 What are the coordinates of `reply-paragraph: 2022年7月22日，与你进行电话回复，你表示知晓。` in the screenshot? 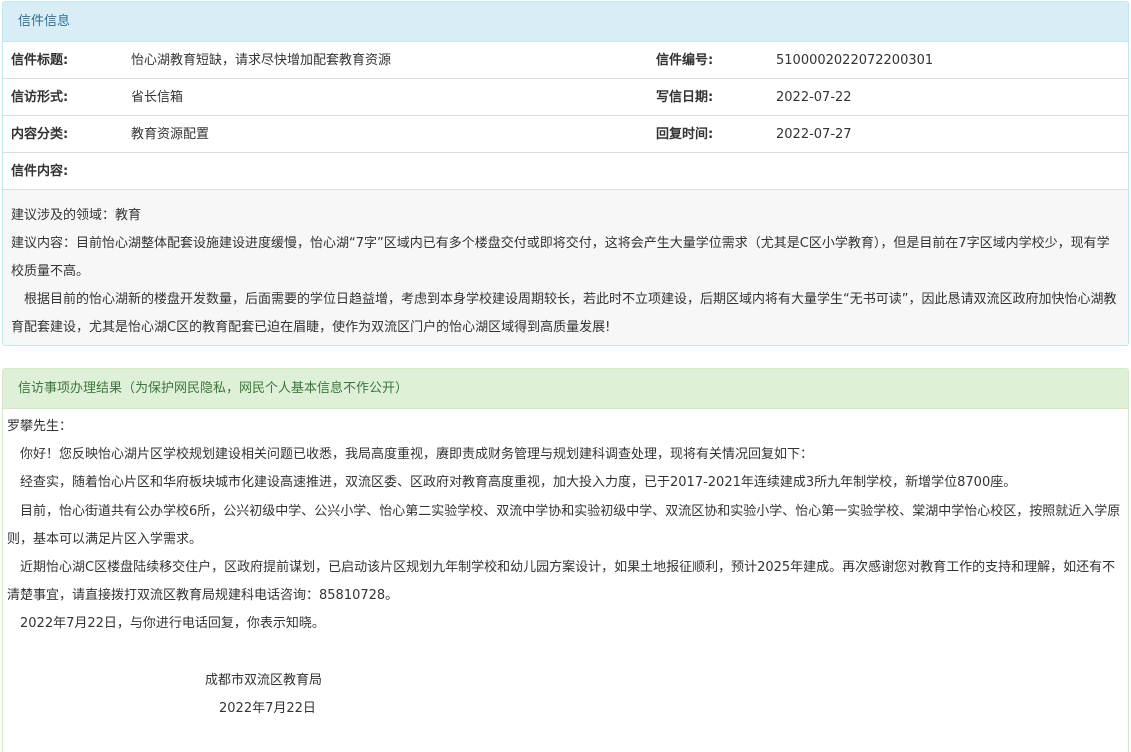 It's located at (166, 624).